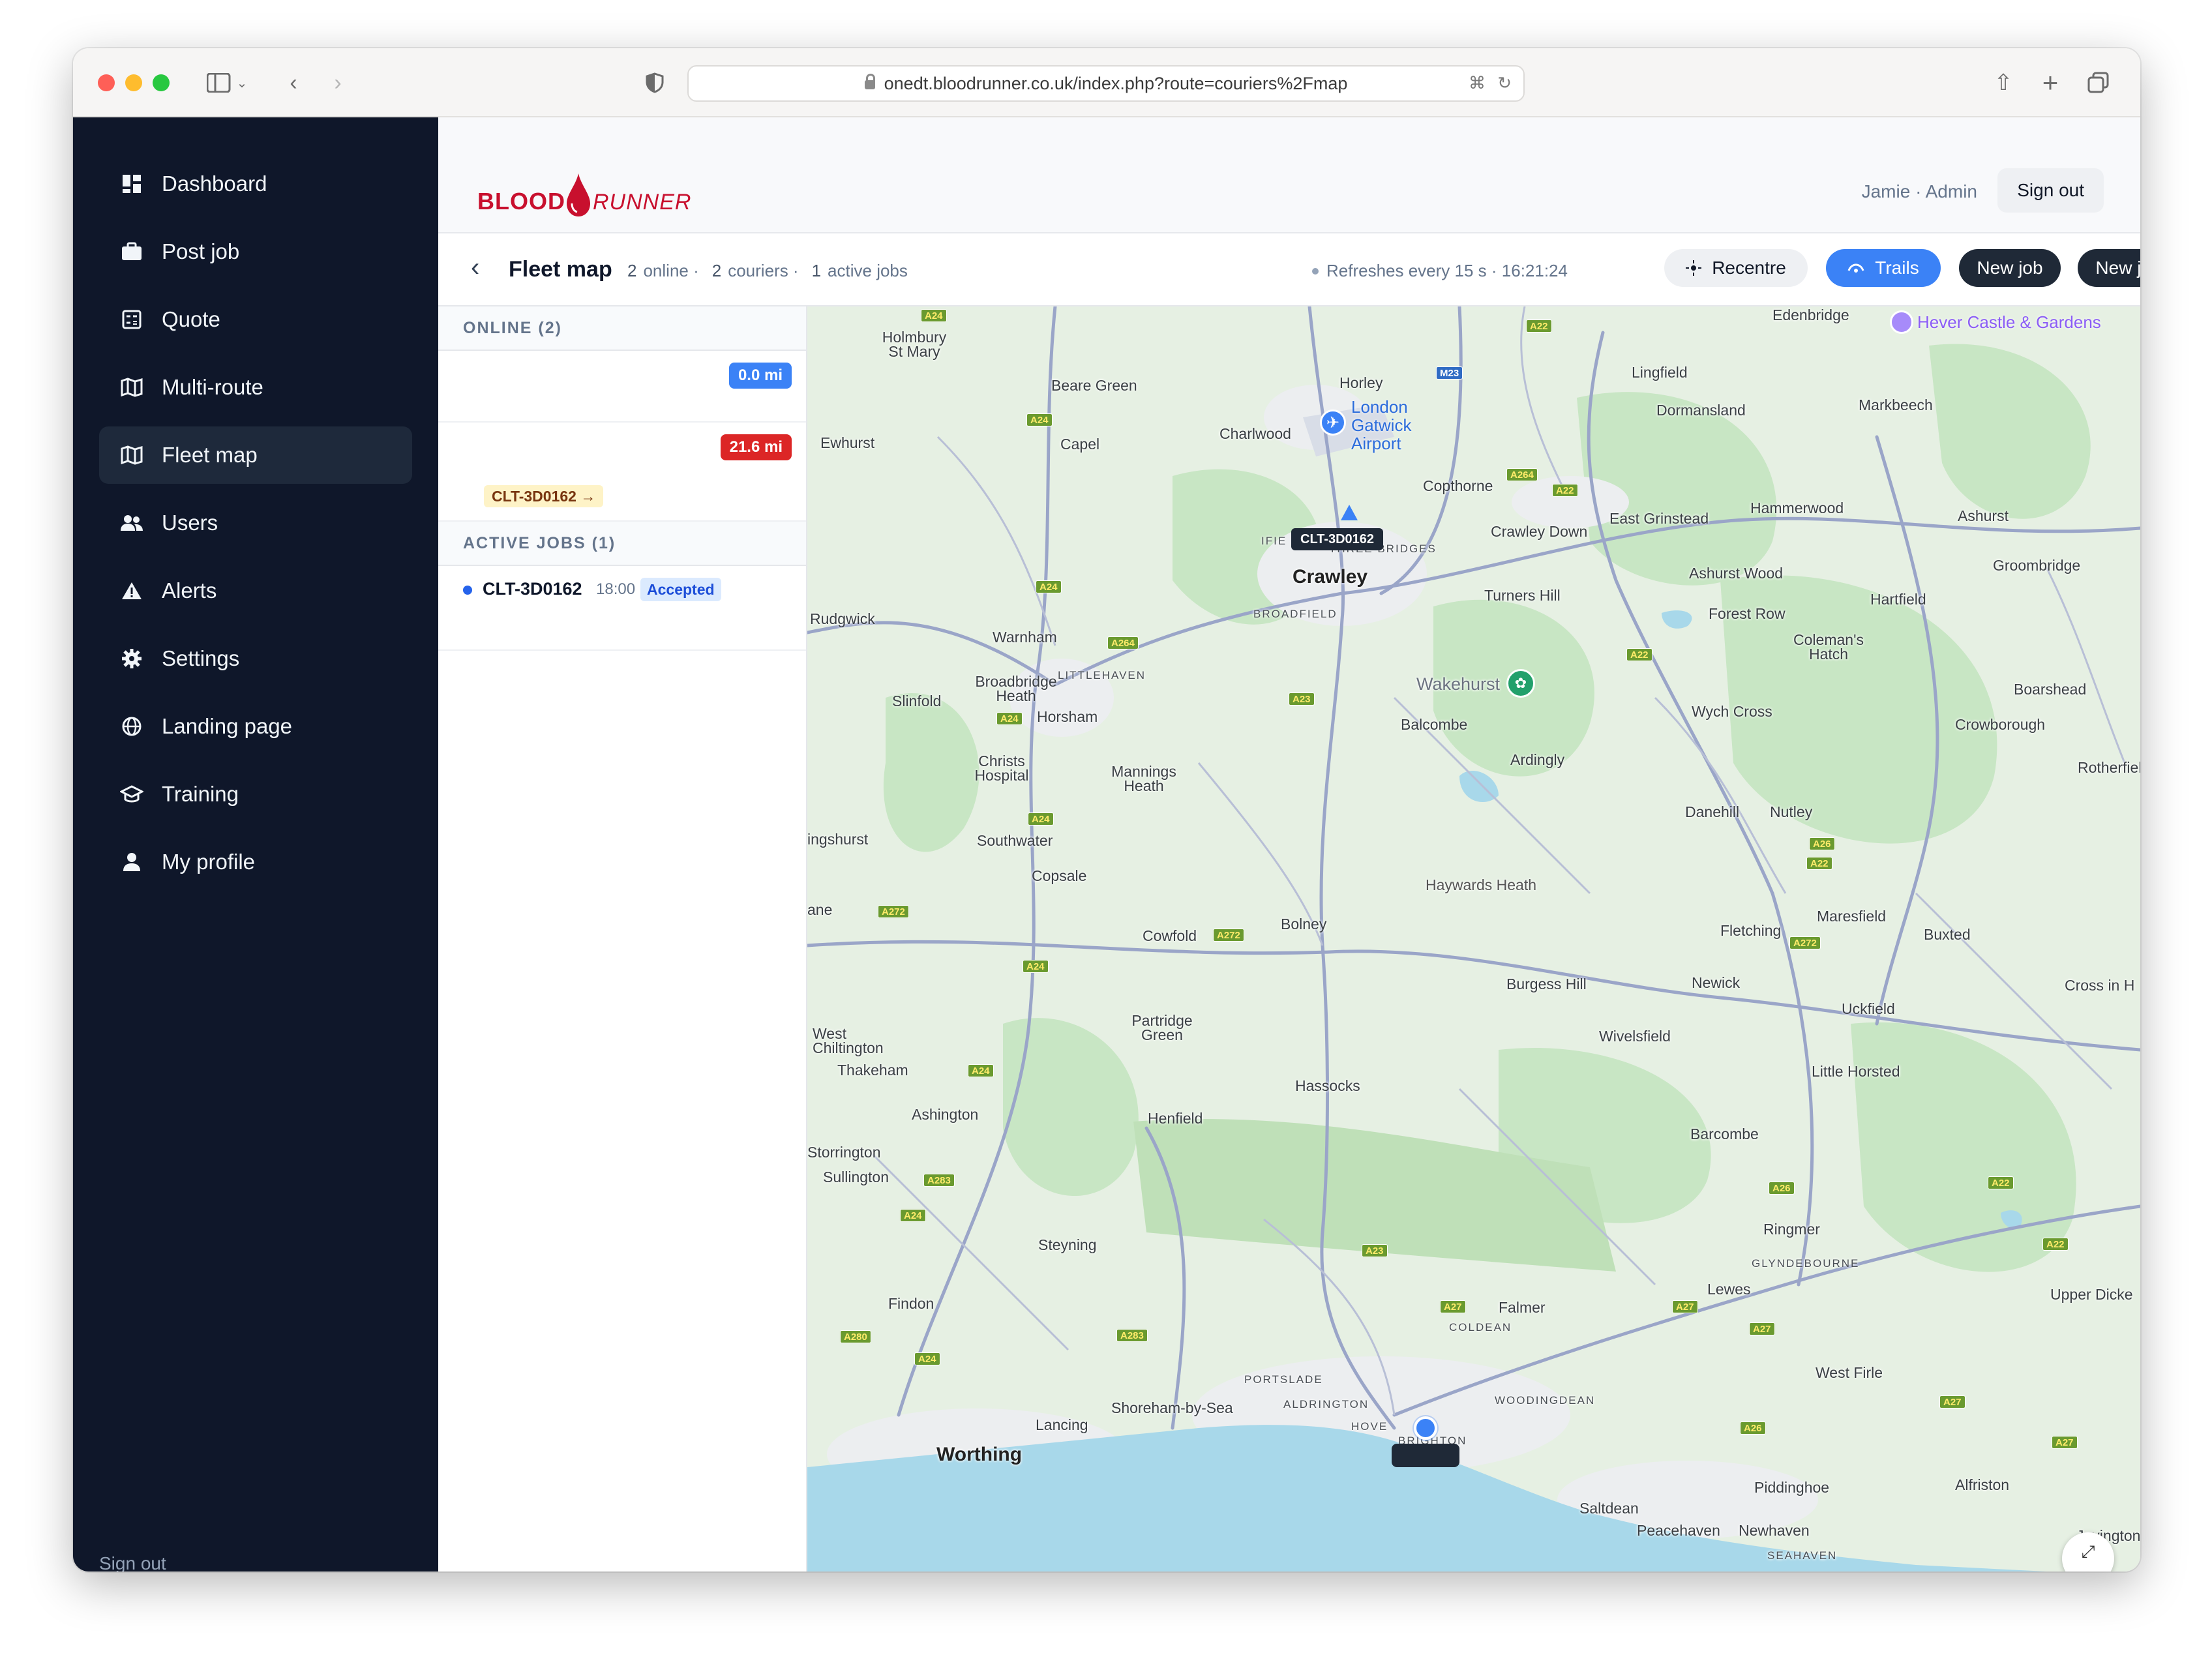 The width and height of the screenshot is (2212, 1668). What do you see at coordinates (2109, 268) in the screenshot?
I see `new-job-button-secondary: New job` at bounding box center [2109, 268].